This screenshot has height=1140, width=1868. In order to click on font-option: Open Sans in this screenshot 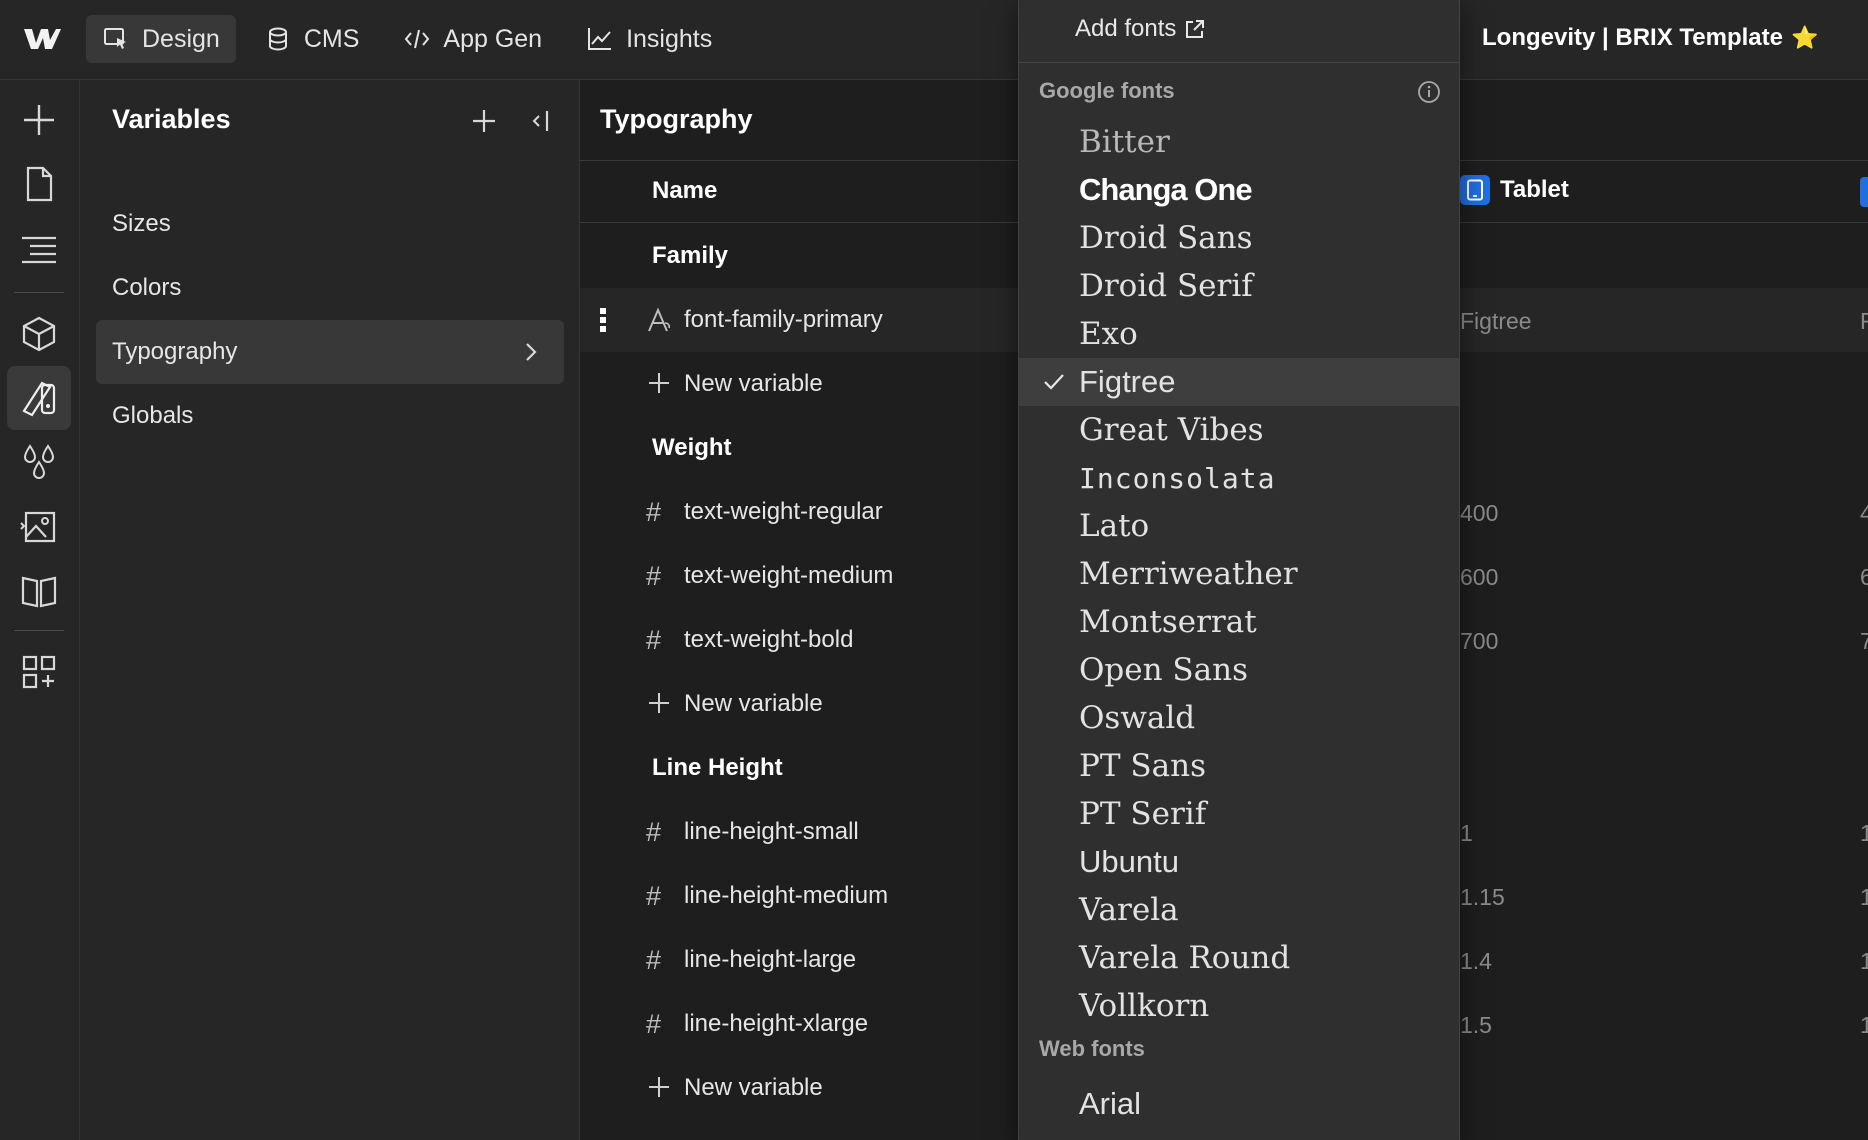, I will do `click(1239, 670)`.